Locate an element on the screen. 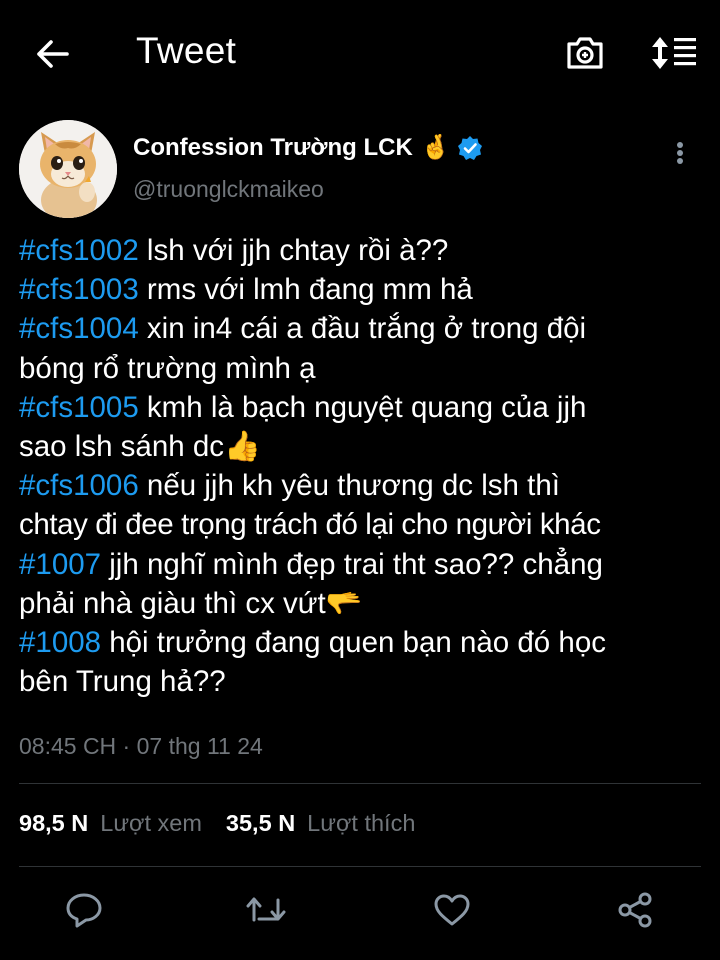 The width and height of the screenshot is (720, 960). tweet-line: phải nhà giàu thì cx vứt🫳 is located at coordinates (364, 603).